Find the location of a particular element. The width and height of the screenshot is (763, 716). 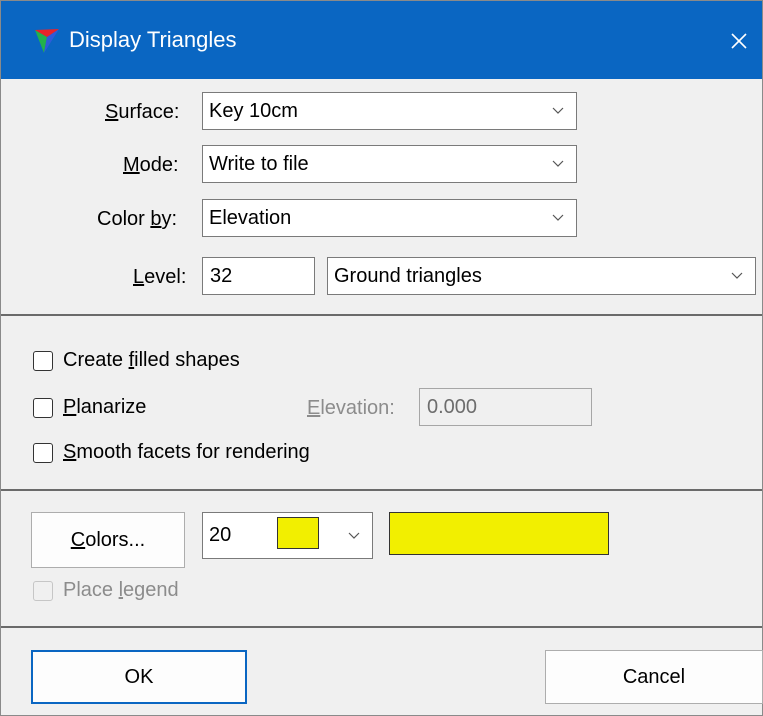

level-type-combo: Ground triangles is located at coordinates (541, 276).